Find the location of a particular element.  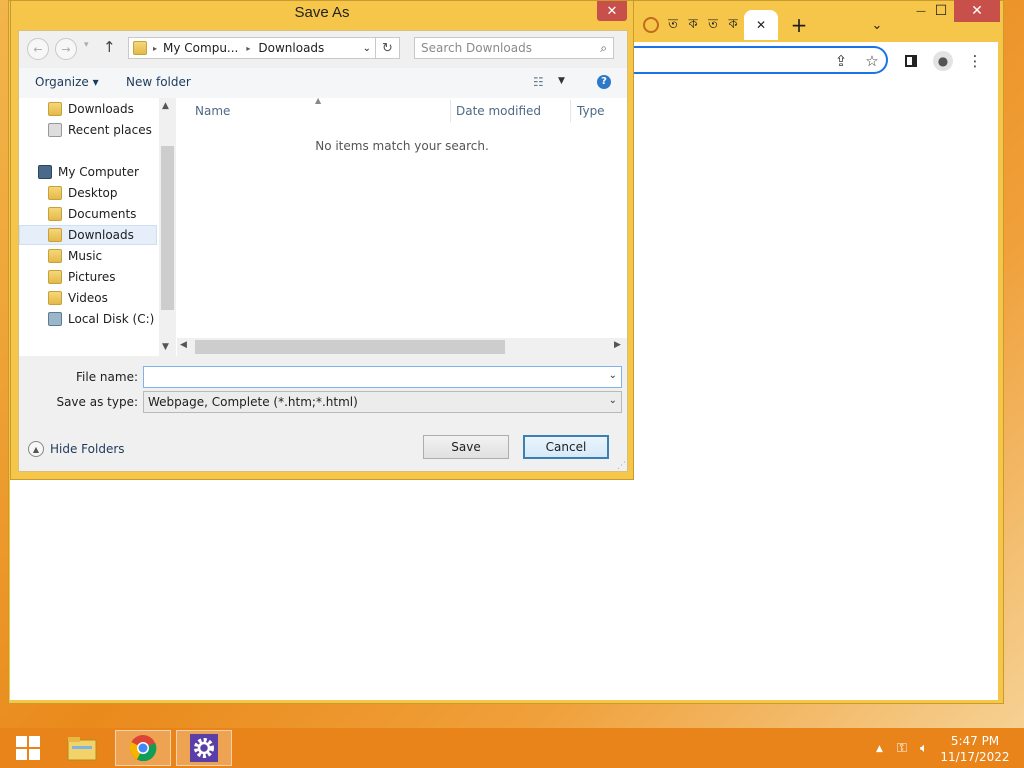

nav-item-recent-places: Recent places is located at coordinates (100, 130).